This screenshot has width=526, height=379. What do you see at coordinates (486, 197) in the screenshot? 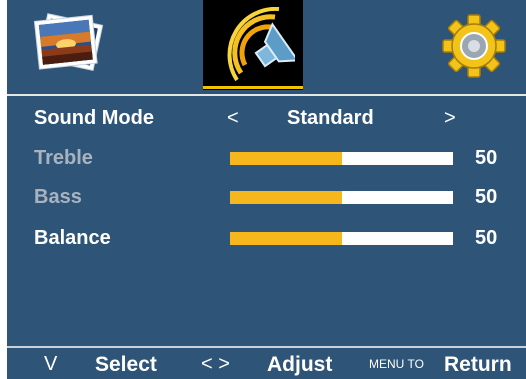
I see `bass-value: 50` at bounding box center [486, 197].